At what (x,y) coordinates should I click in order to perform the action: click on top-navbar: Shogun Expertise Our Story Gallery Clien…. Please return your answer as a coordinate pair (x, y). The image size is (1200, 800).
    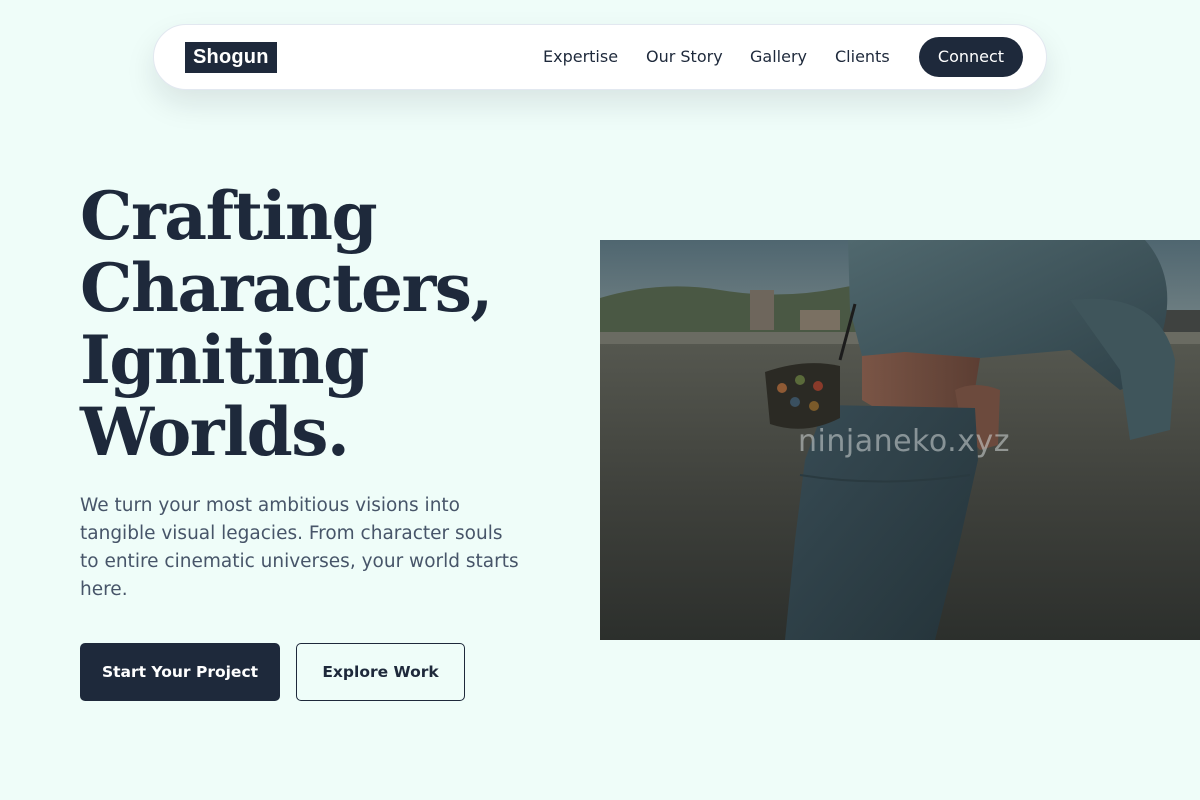
    Looking at the image, I should click on (600, 57).